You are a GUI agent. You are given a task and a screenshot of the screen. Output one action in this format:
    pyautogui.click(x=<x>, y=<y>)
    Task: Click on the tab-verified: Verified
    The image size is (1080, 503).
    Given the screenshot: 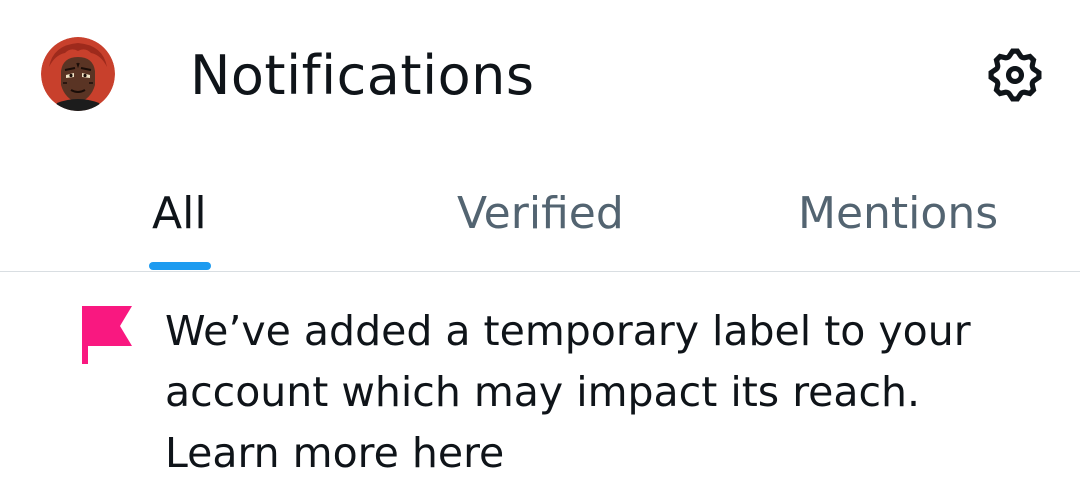 What is the action you would take?
    pyautogui.click(x=540, y=210)
    